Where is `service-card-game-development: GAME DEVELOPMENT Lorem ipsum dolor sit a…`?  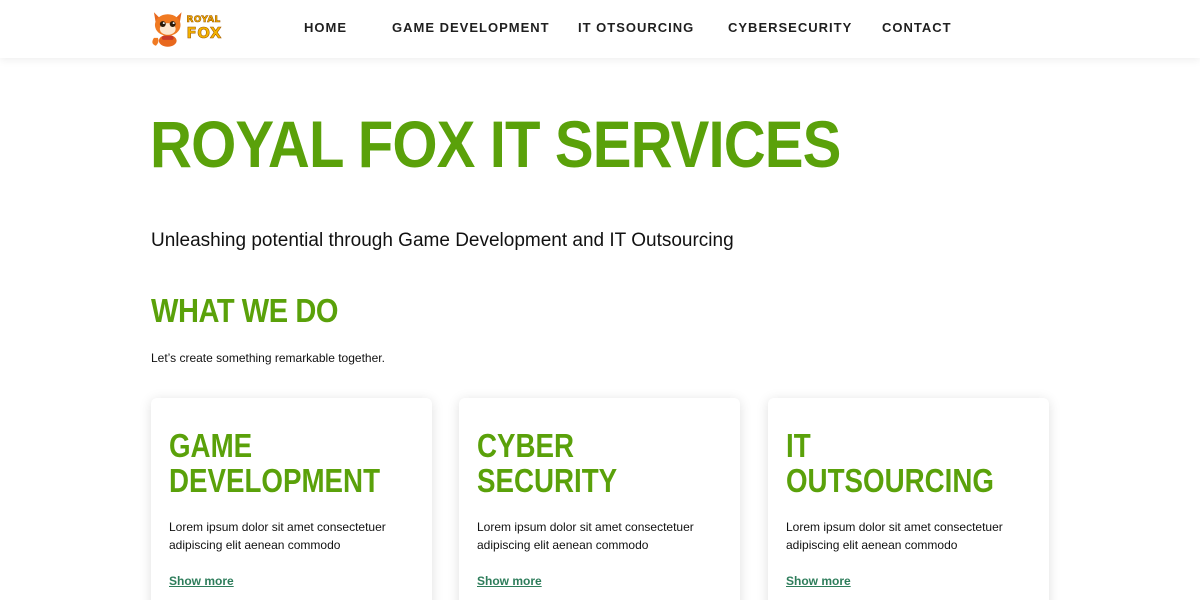 service-card-game-development: GAME DEVELOPMENT Lorem ipsum dolor sit a… is located at coordinates (291, 499).